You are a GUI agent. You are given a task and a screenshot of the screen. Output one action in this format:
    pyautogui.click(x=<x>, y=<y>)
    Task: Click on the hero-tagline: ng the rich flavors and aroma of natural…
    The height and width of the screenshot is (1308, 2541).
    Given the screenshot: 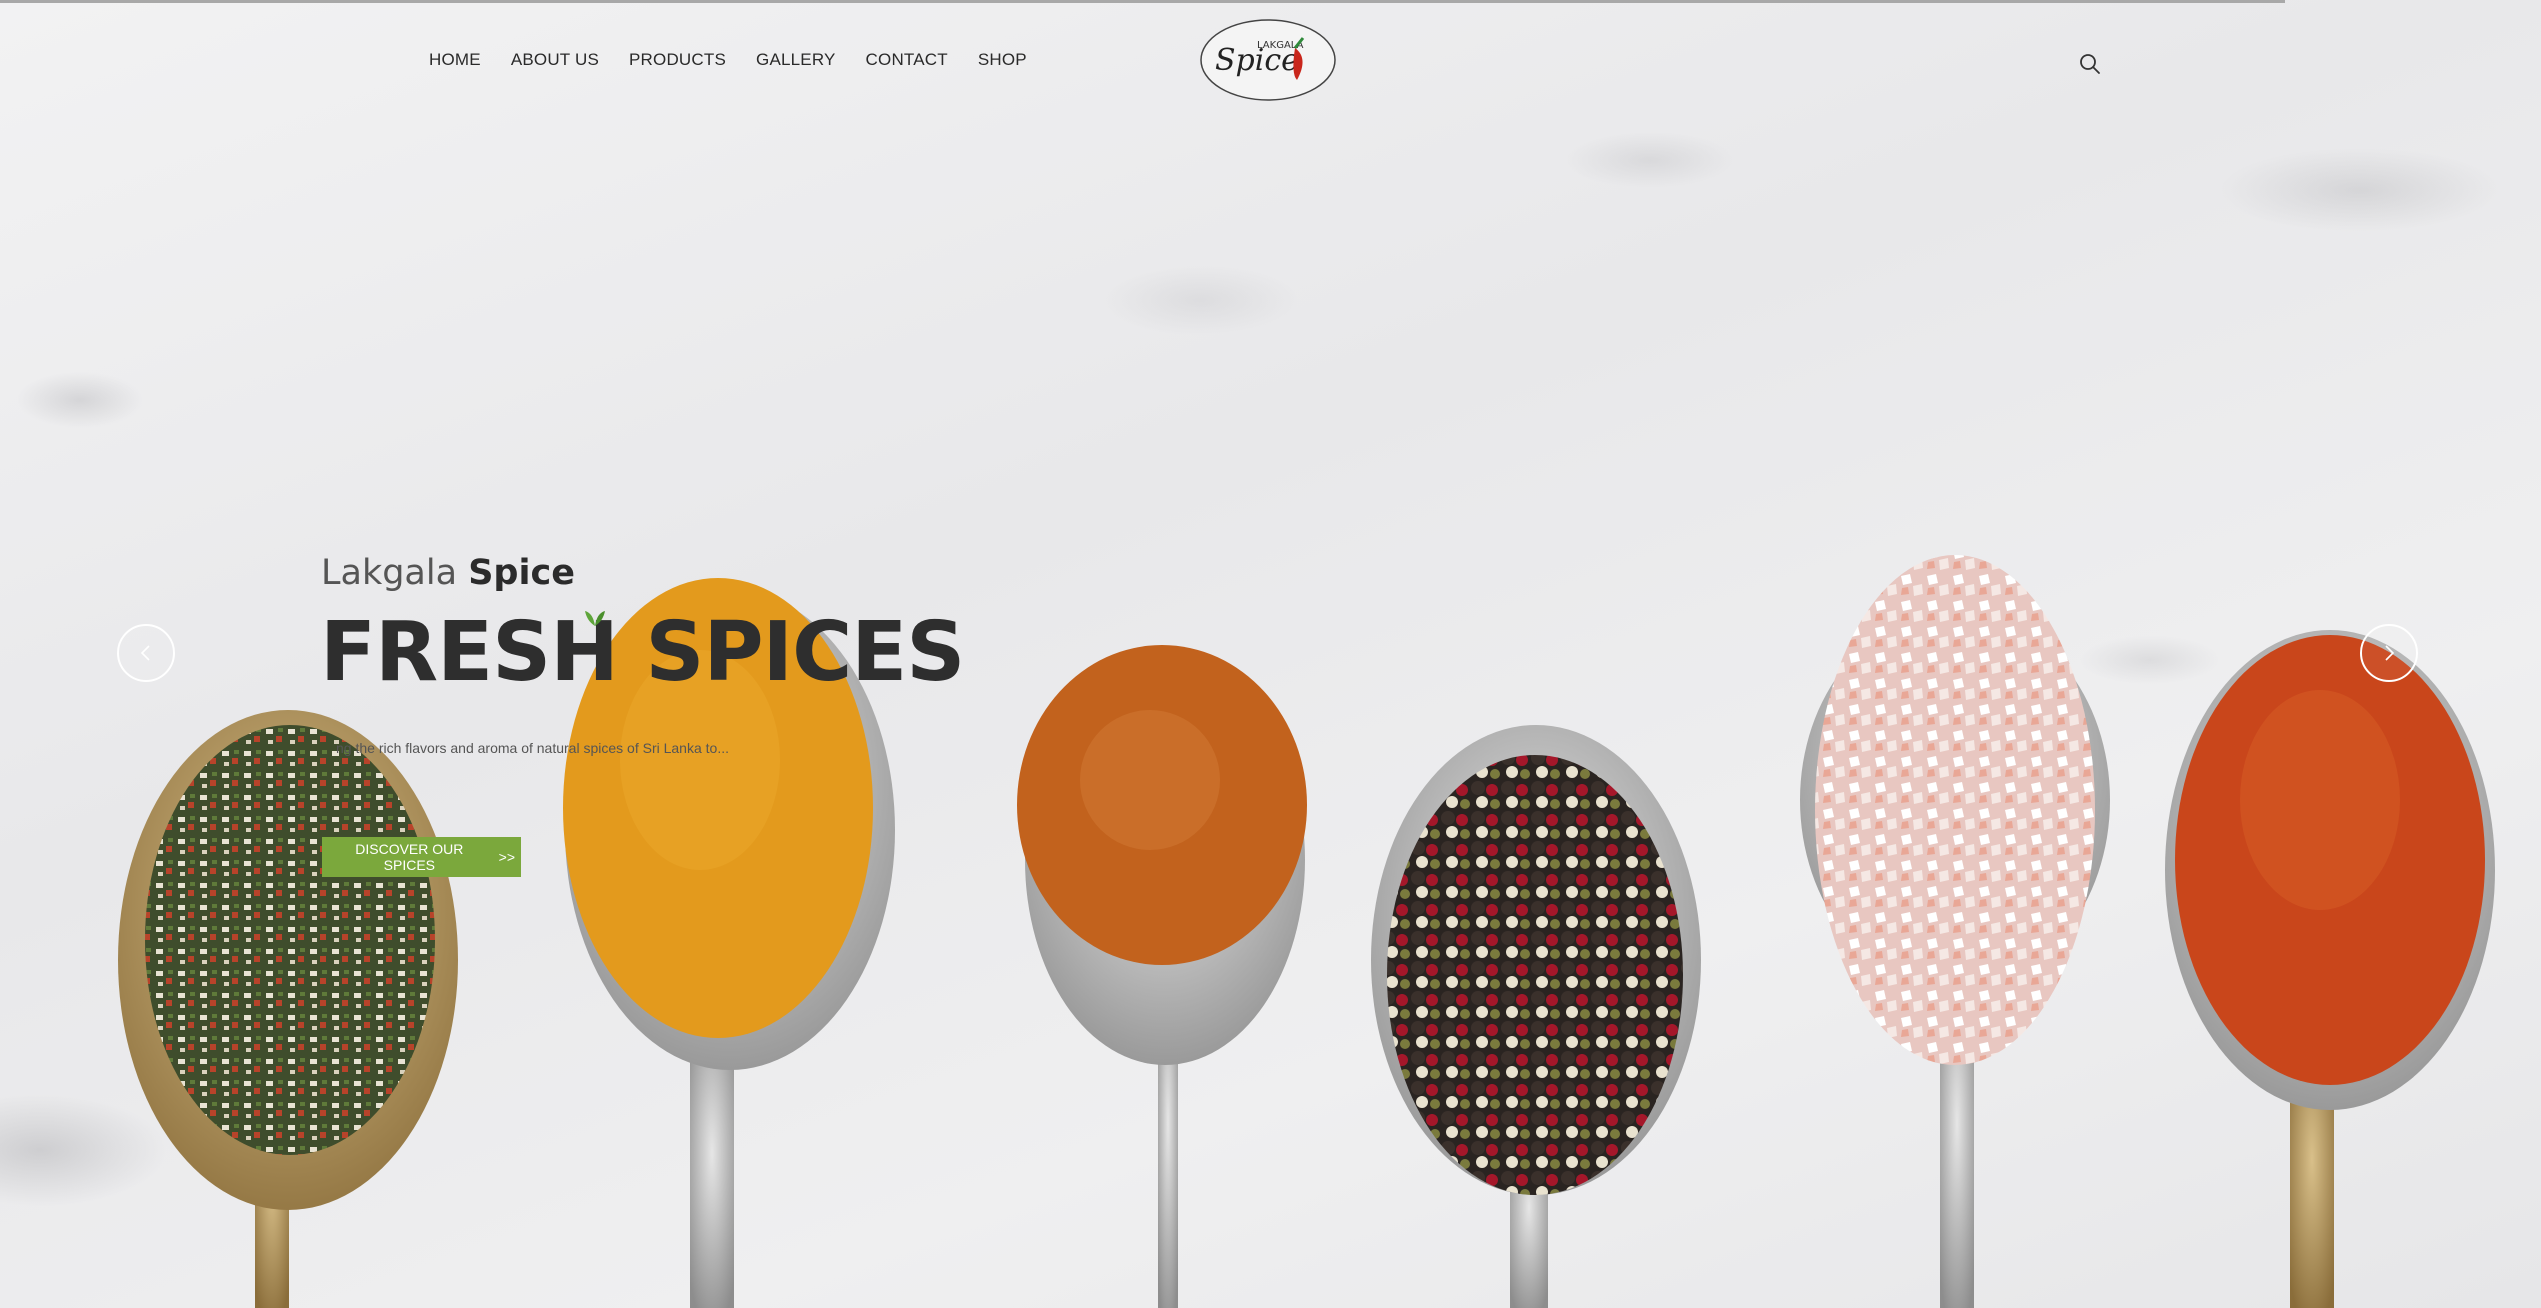 What is the action you would take?
    pyautogui.click(x=532, y=748)
    